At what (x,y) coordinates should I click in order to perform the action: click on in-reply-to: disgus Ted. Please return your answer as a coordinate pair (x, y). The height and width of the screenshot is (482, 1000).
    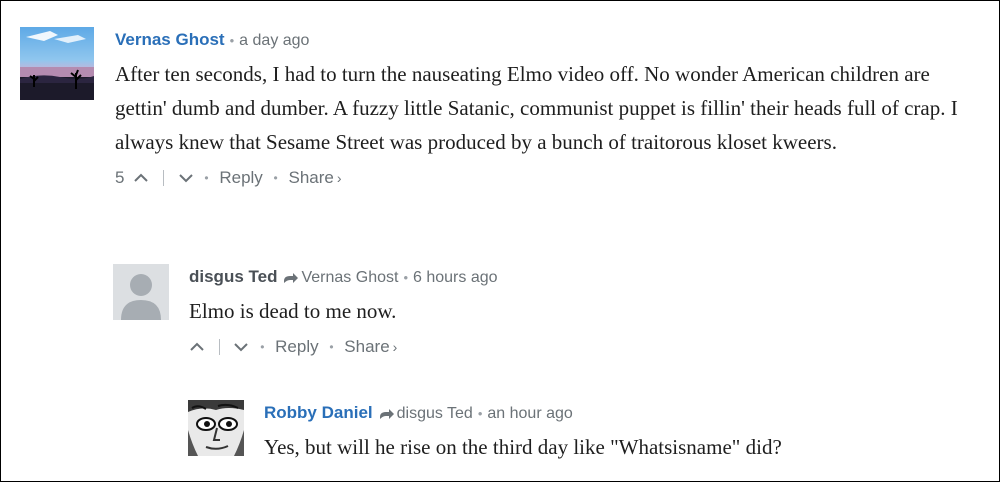
    Looking at the image, I should click on (435, 413).